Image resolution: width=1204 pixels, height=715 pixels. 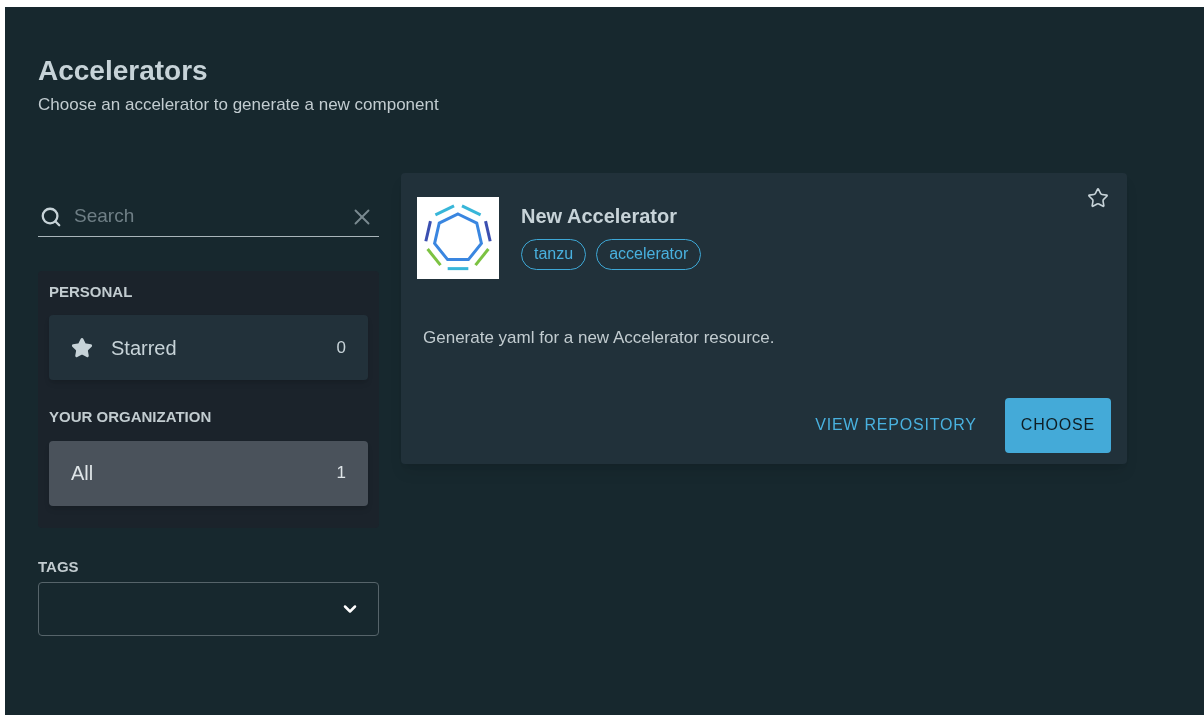 What do you see at coordinates (239, 105) in the screenshot?
I see `page-subtitle: Choose an accelerator to generate a new component` at bounding box center [239, 105].